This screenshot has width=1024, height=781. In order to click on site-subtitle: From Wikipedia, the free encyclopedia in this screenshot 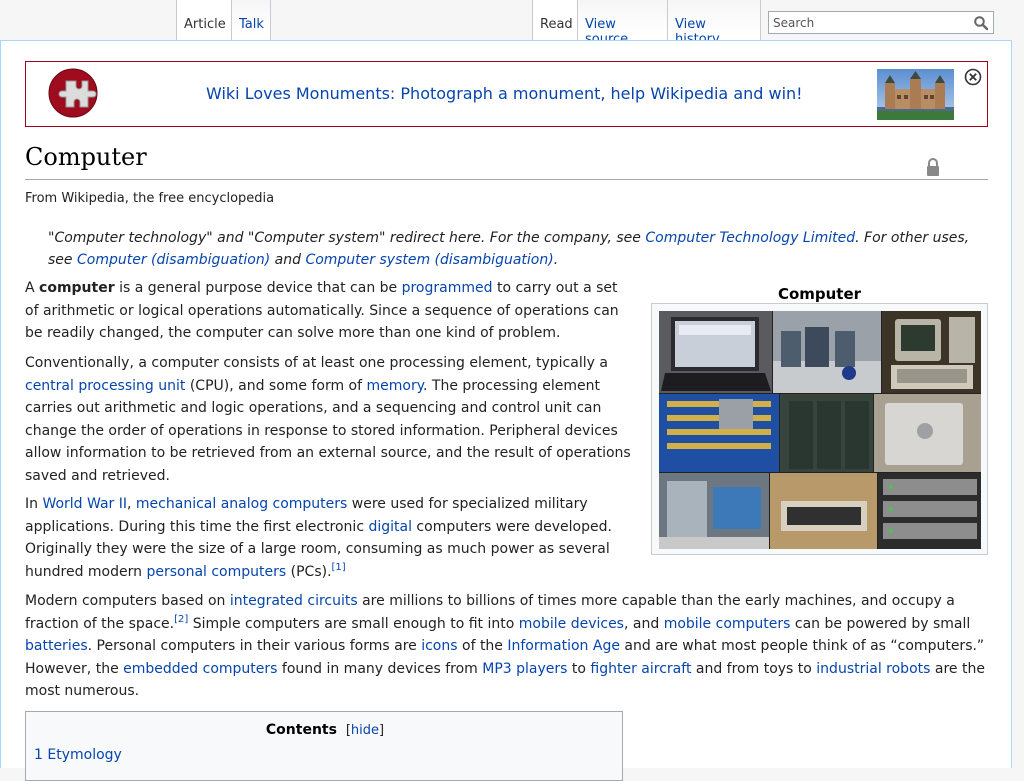, I will do `click(150, 198)`.